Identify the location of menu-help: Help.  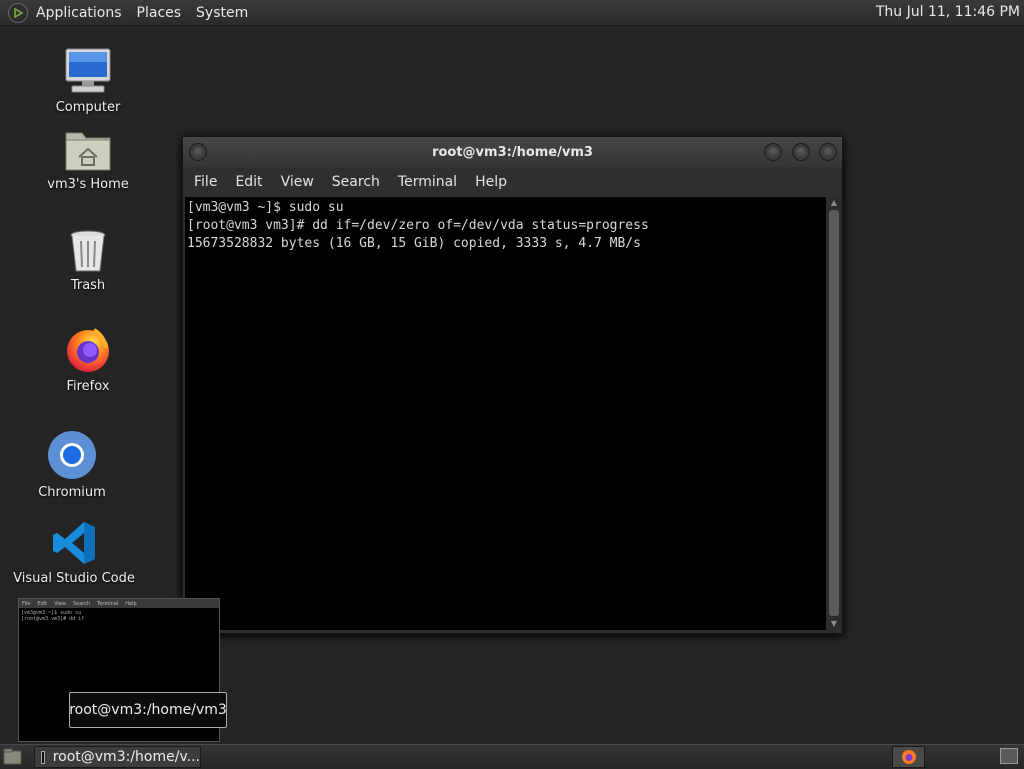
(491, 182).